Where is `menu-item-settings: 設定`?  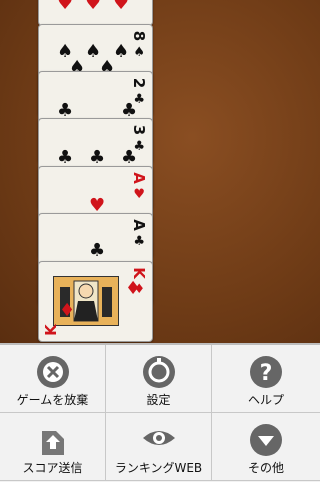
menu-item-settings: 設定 is located at coordinates (159, 379).